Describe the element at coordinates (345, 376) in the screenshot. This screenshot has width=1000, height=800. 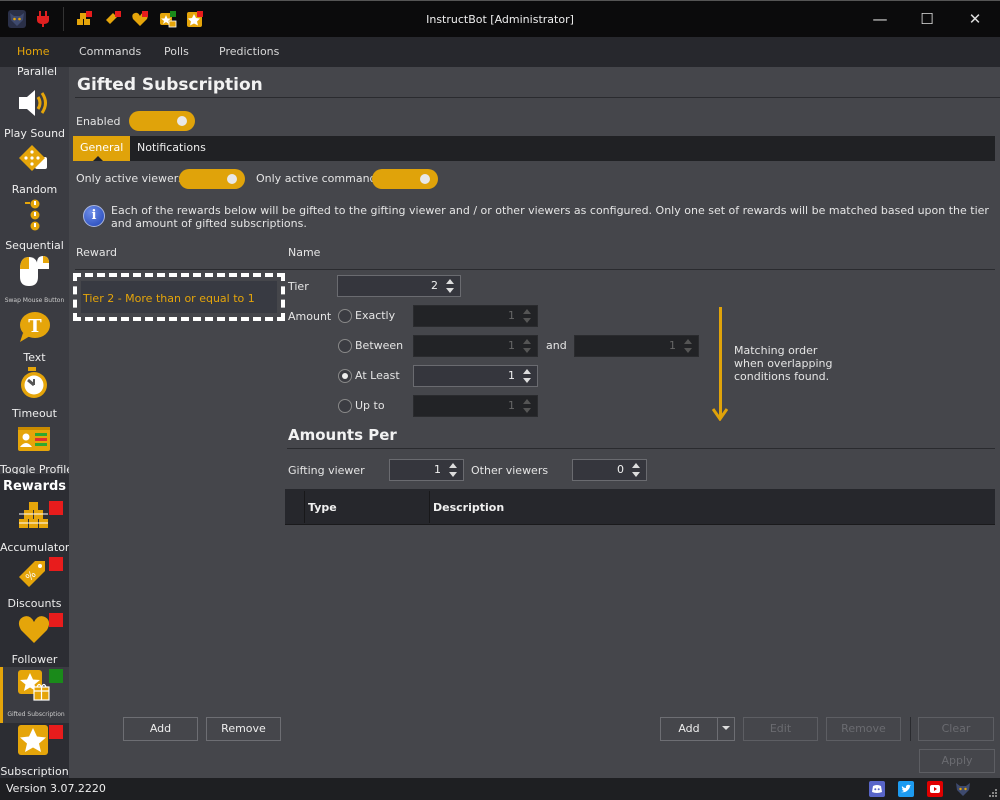
I see `at-least-radio` at that location.